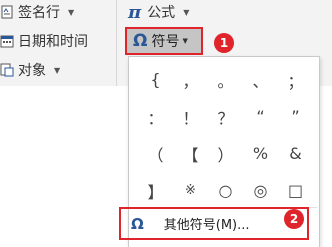  I want to click on object-icon, so click(7, 70).